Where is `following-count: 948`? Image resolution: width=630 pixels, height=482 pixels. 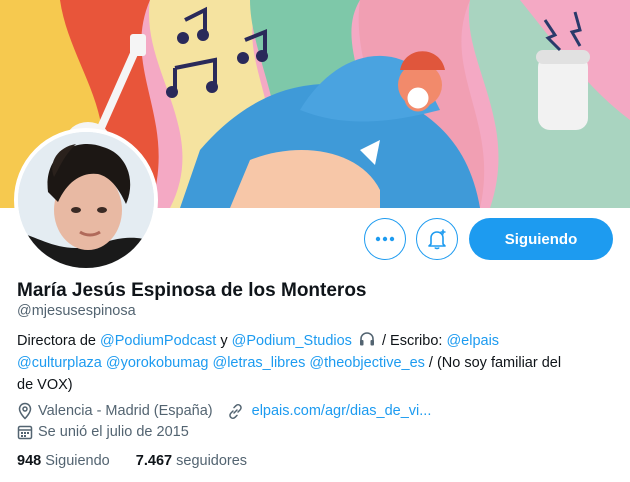
following-count: 948 is located at coordinates (29, 461).